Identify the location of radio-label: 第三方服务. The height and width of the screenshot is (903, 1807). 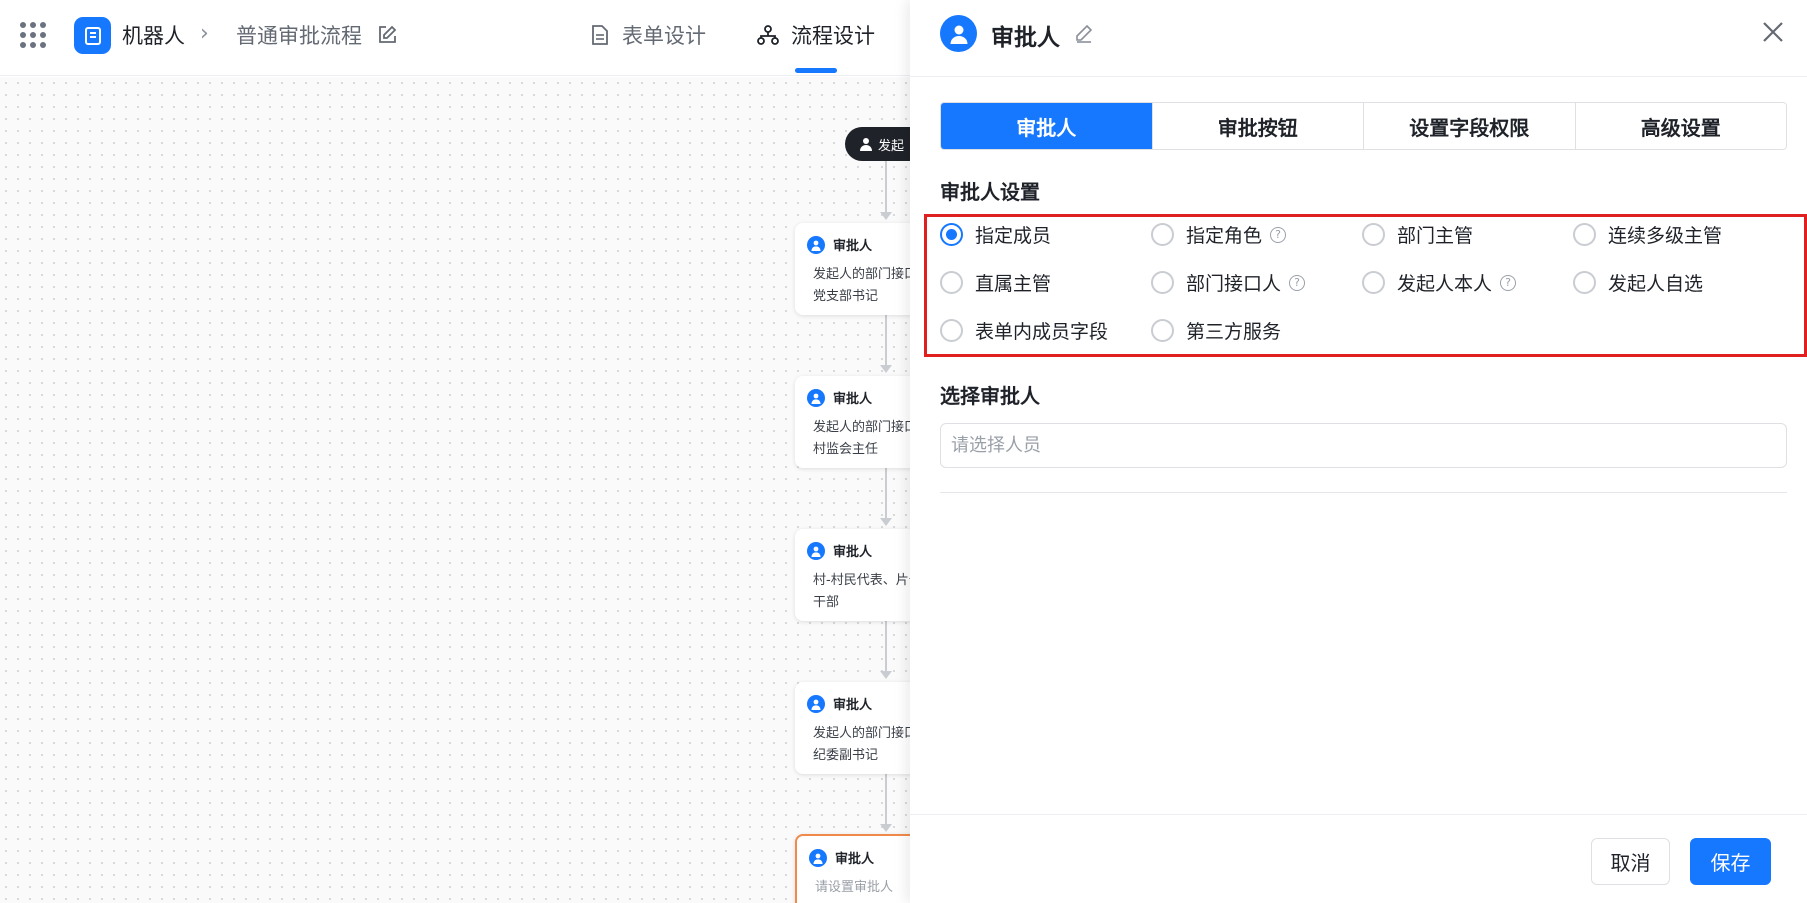
(1234, 332).